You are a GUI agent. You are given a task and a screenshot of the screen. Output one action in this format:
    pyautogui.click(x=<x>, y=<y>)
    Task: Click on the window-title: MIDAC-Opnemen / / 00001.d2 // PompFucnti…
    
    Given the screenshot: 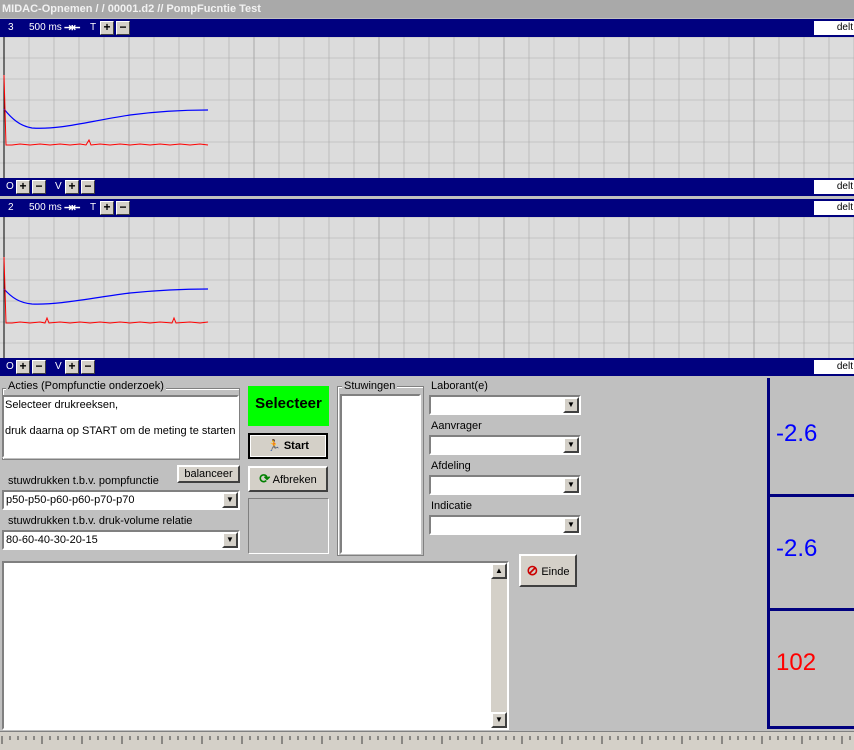 What is the action you would take?
    pyautogui.click(x=427, y=9)
    